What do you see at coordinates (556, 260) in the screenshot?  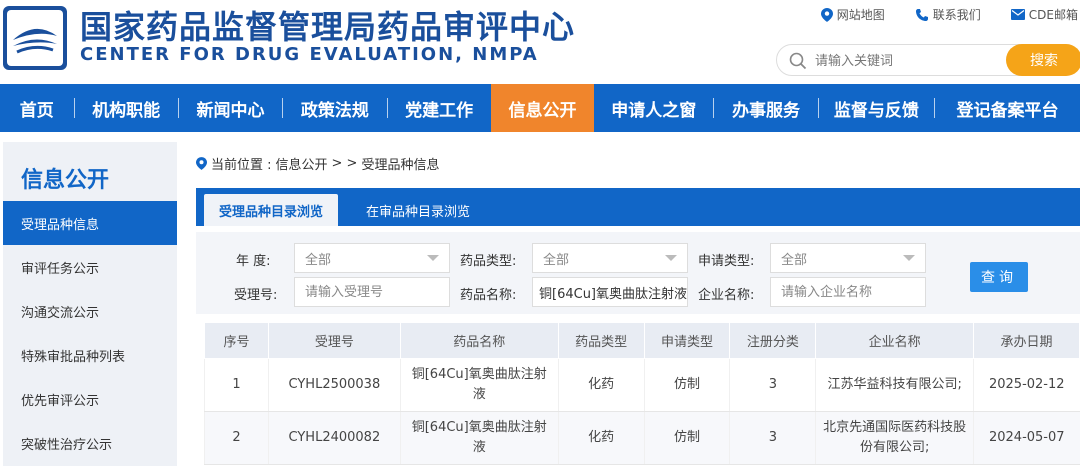 I see `drug-type-select-value: 全部` at bounding box center [556, 260].